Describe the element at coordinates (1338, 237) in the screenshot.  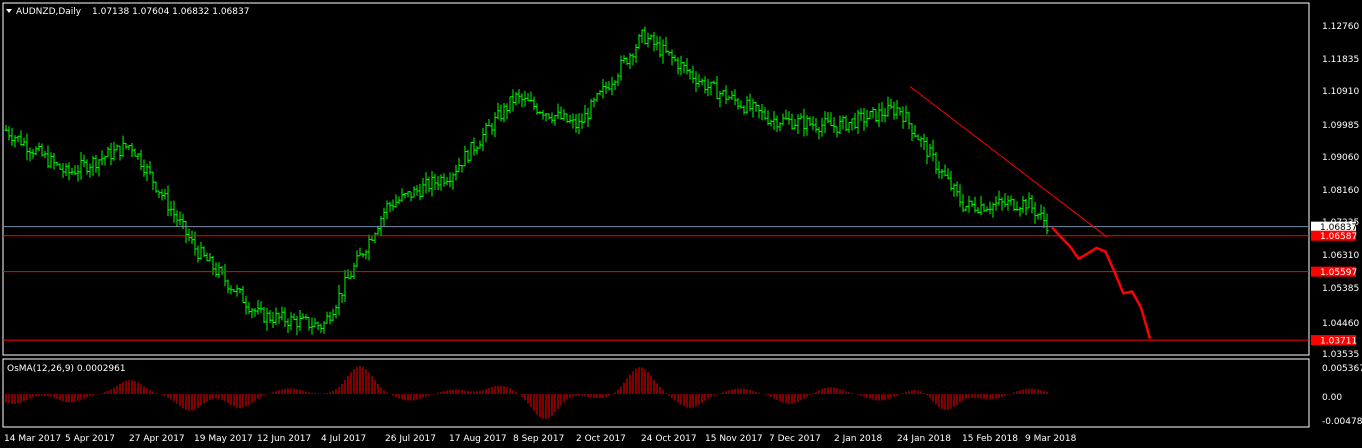
I see `price-marker-label: 1.06587` at that location.